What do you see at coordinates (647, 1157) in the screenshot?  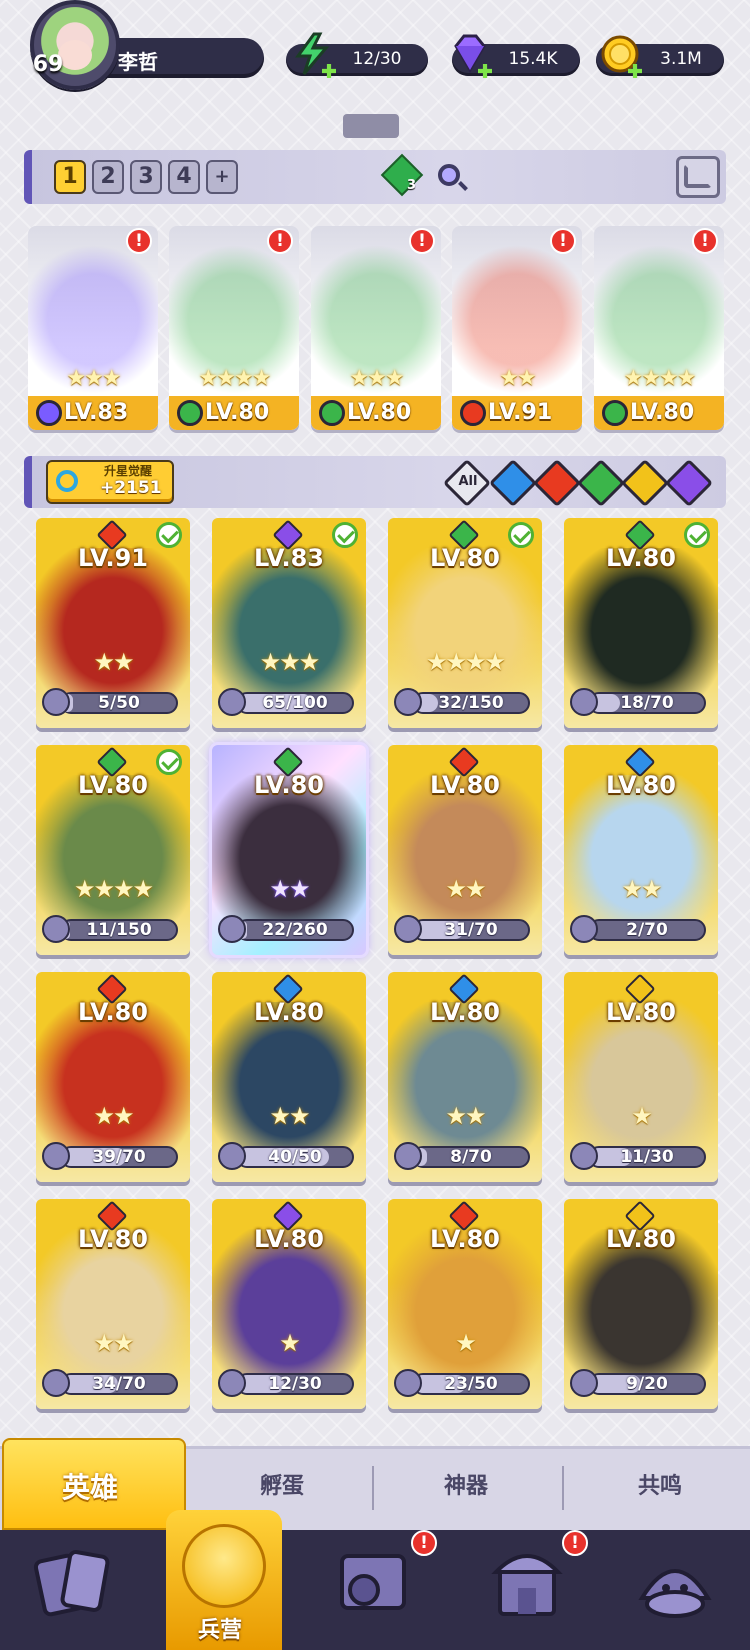 I see `shard-count: 11/30` at bounding box center [647, 1157].